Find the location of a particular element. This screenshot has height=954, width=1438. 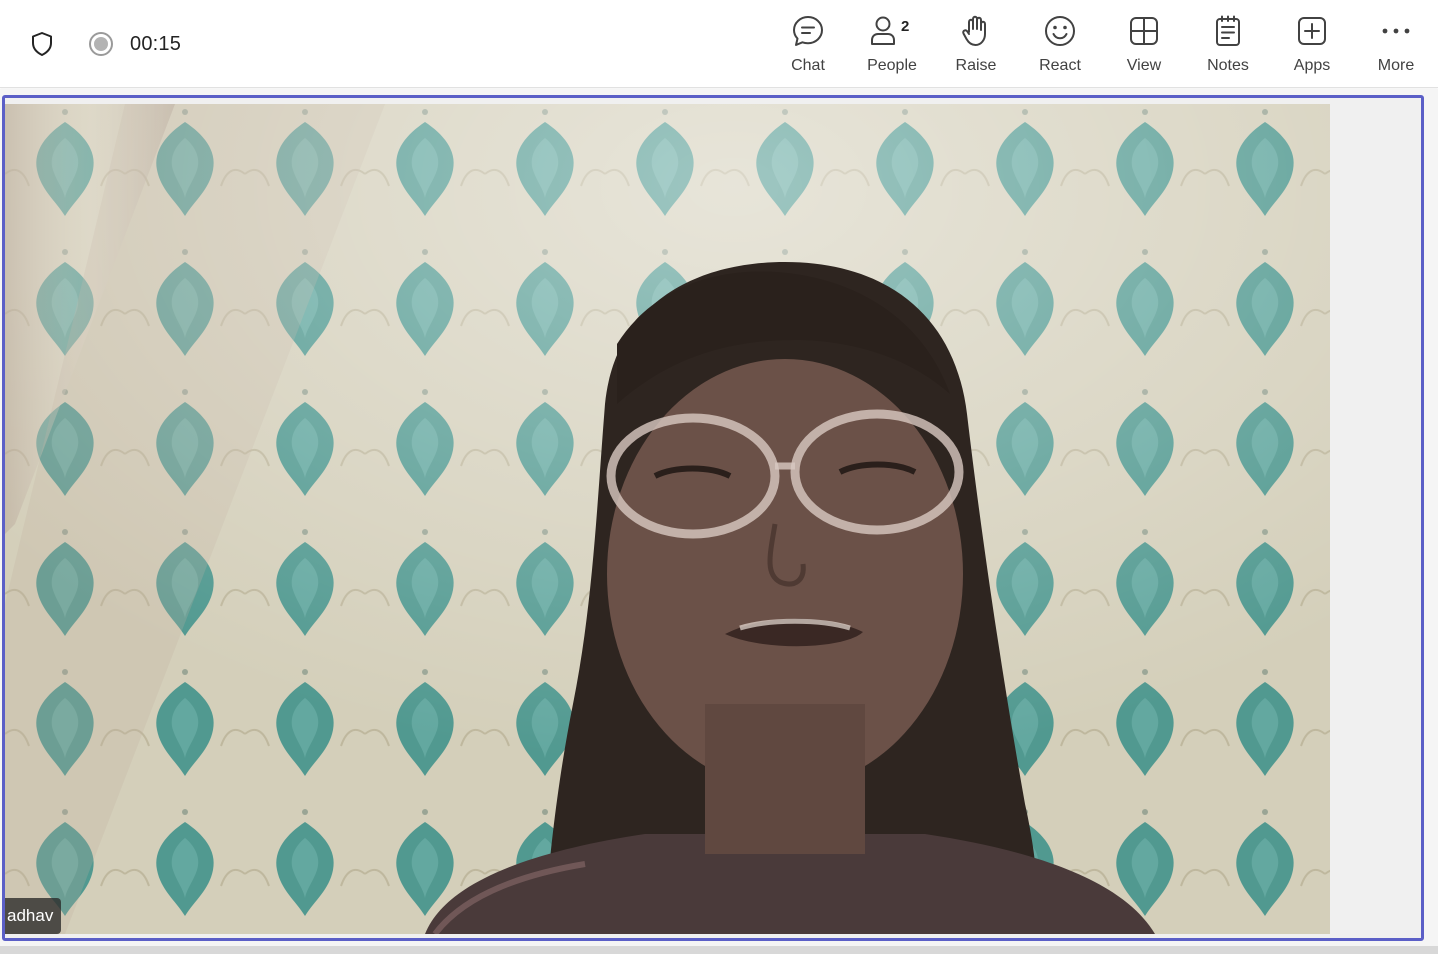

view-label: View is located at coordinates (1144, 65).